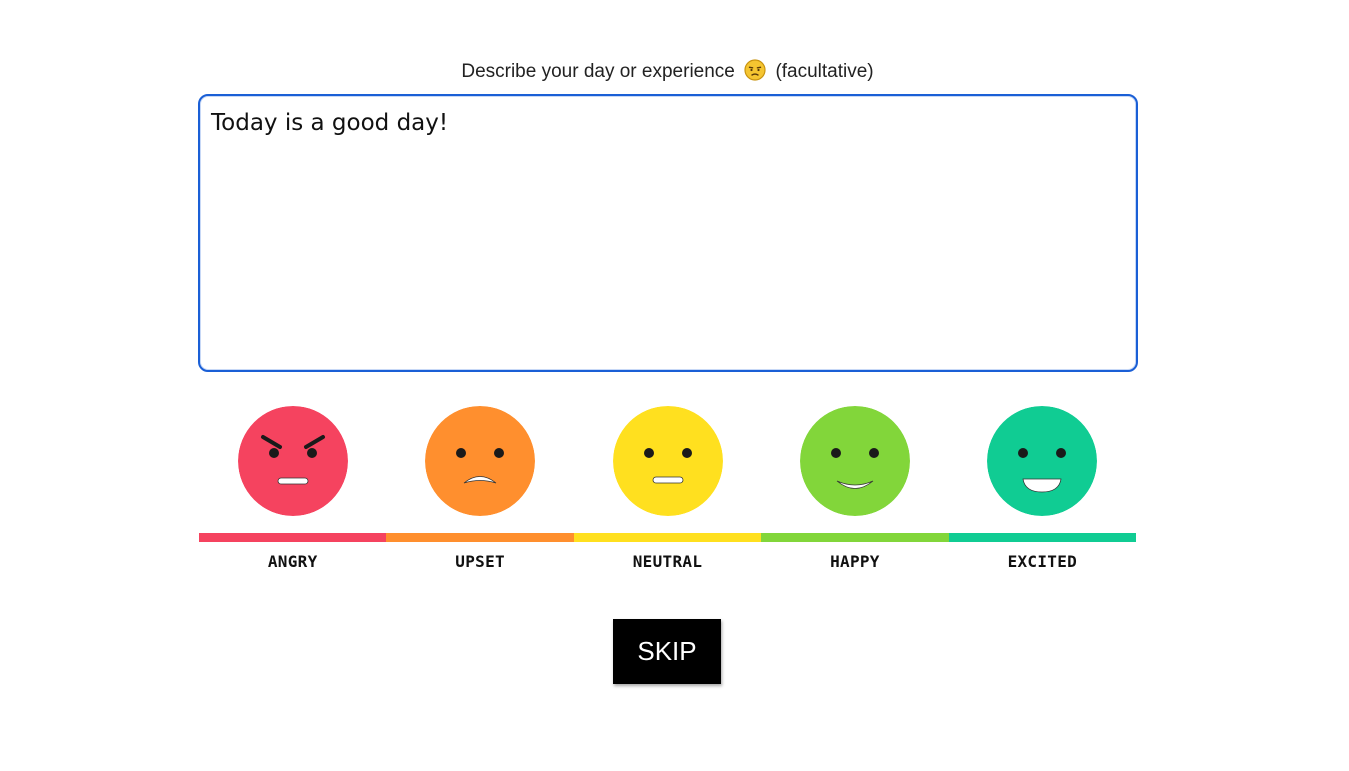 Image resolution: width=1349 pixels, height=771 pixels. I want to click on mood-option-excited: EXCITED, so click(1042, 488).